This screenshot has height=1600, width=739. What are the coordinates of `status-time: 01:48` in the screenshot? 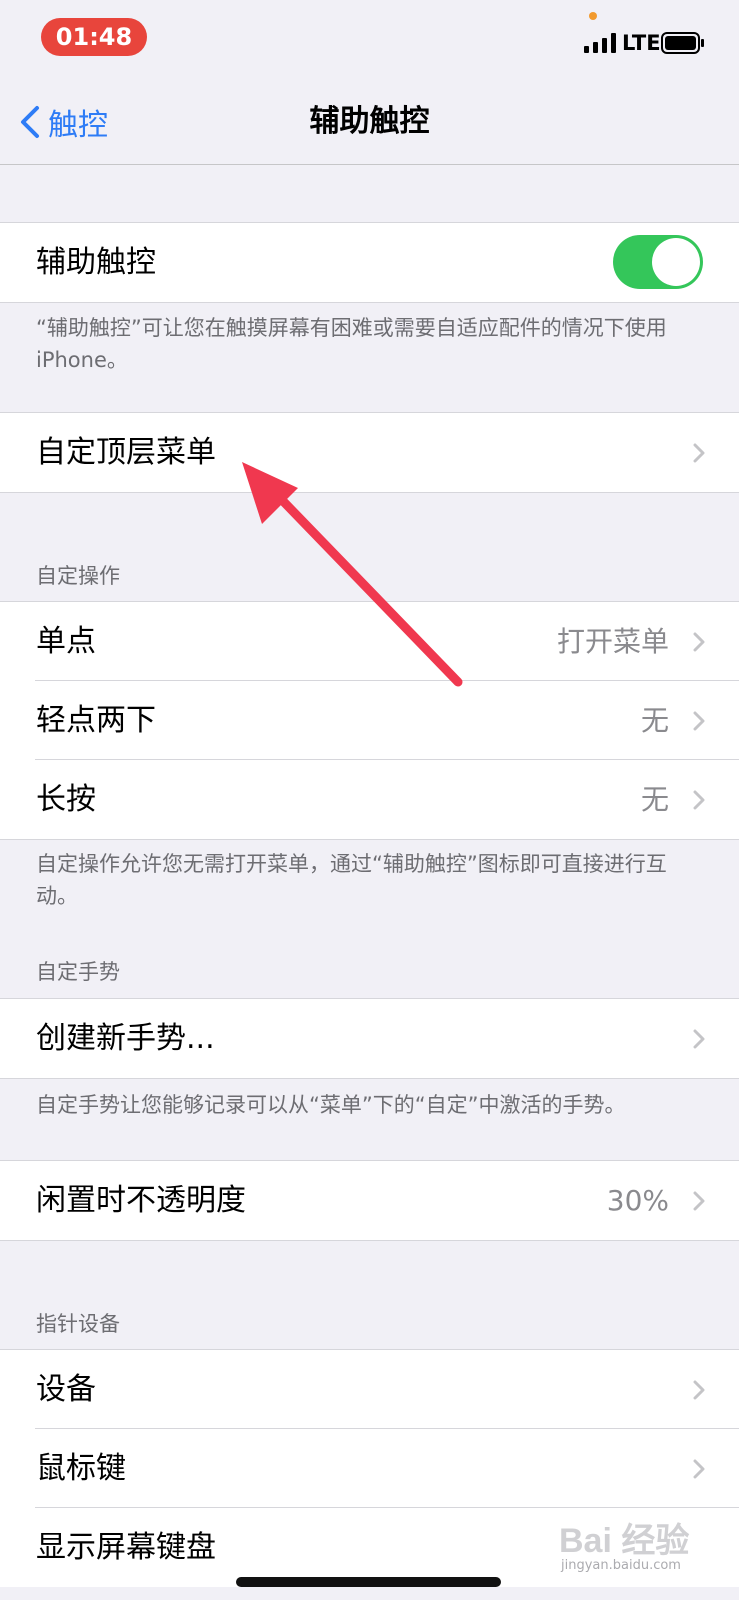 It's located at (94, 37).